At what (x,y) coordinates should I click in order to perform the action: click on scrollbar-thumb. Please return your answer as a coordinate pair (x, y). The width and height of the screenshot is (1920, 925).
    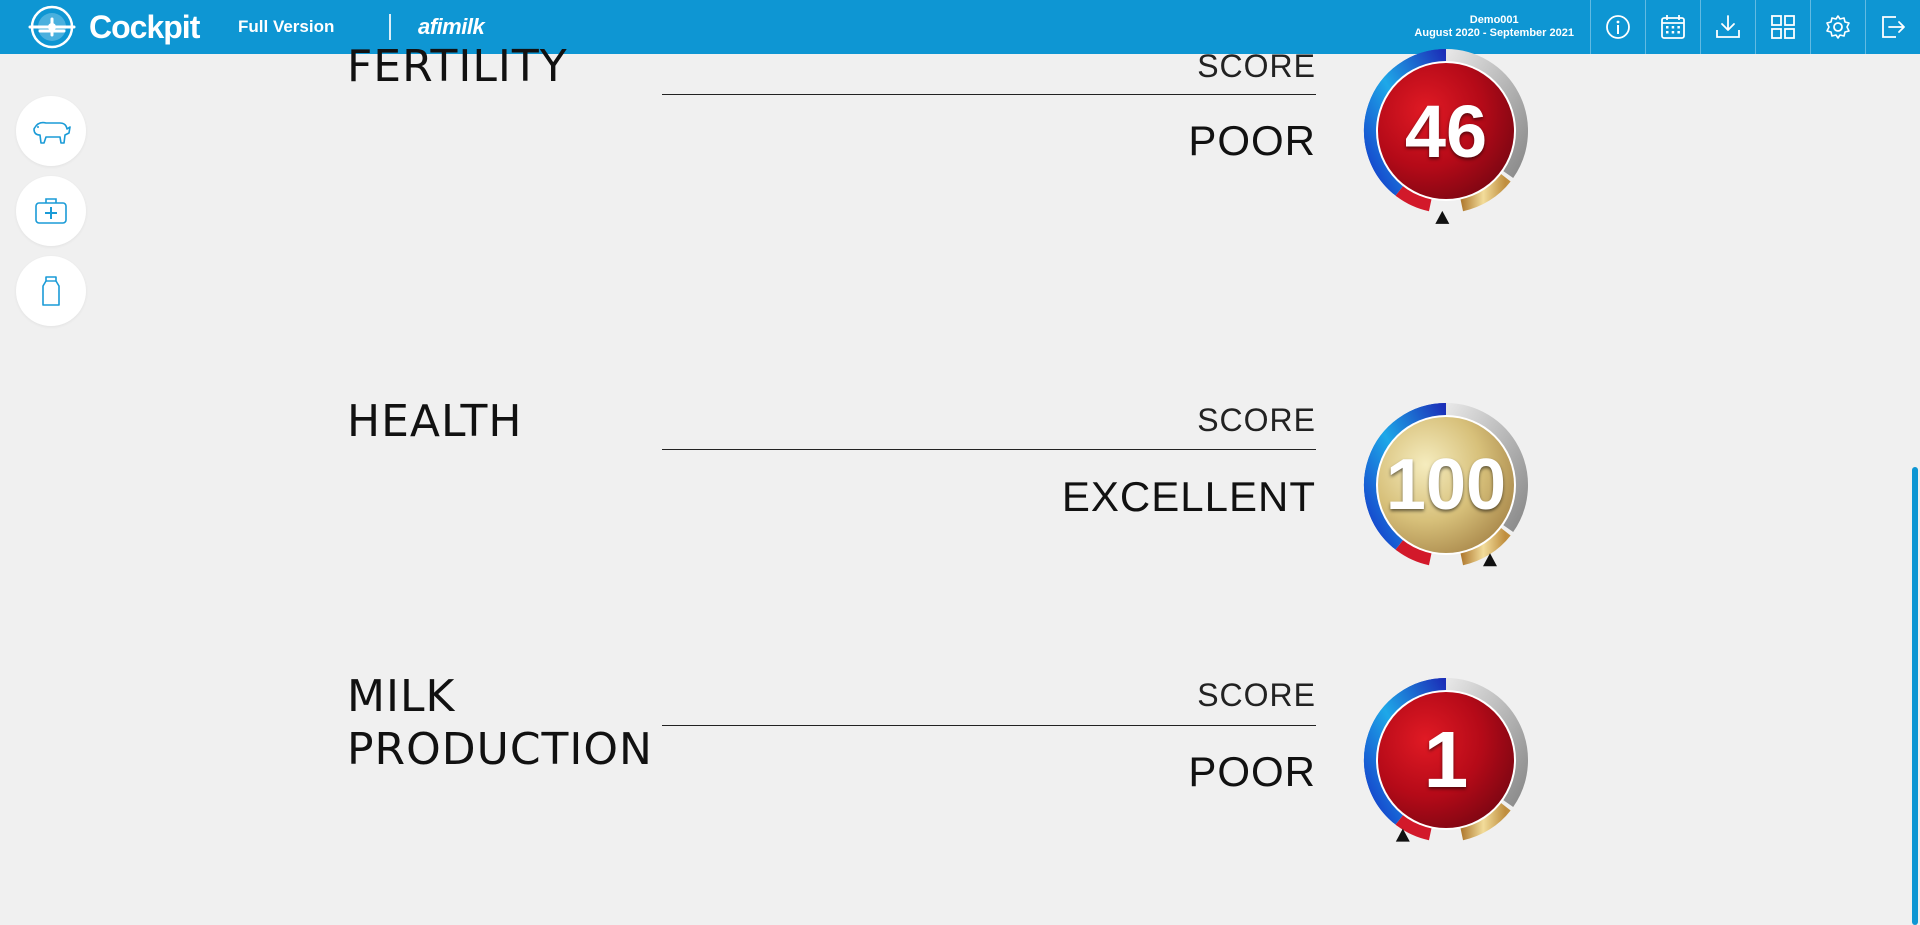
    Looking at the image, I should click on (1915, 696).